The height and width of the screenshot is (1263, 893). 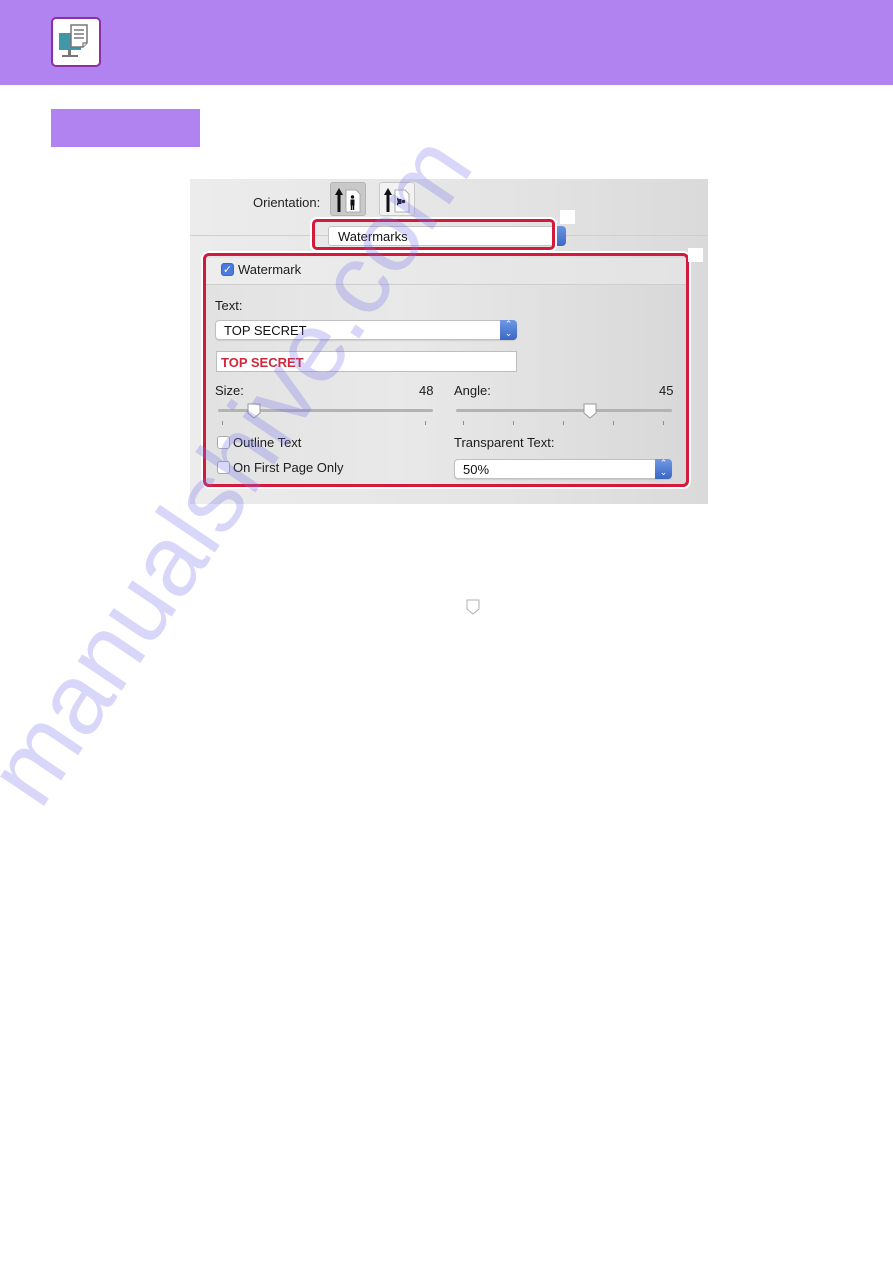 I want to click on slider-thumb-icon, so click(x=473, y=607).